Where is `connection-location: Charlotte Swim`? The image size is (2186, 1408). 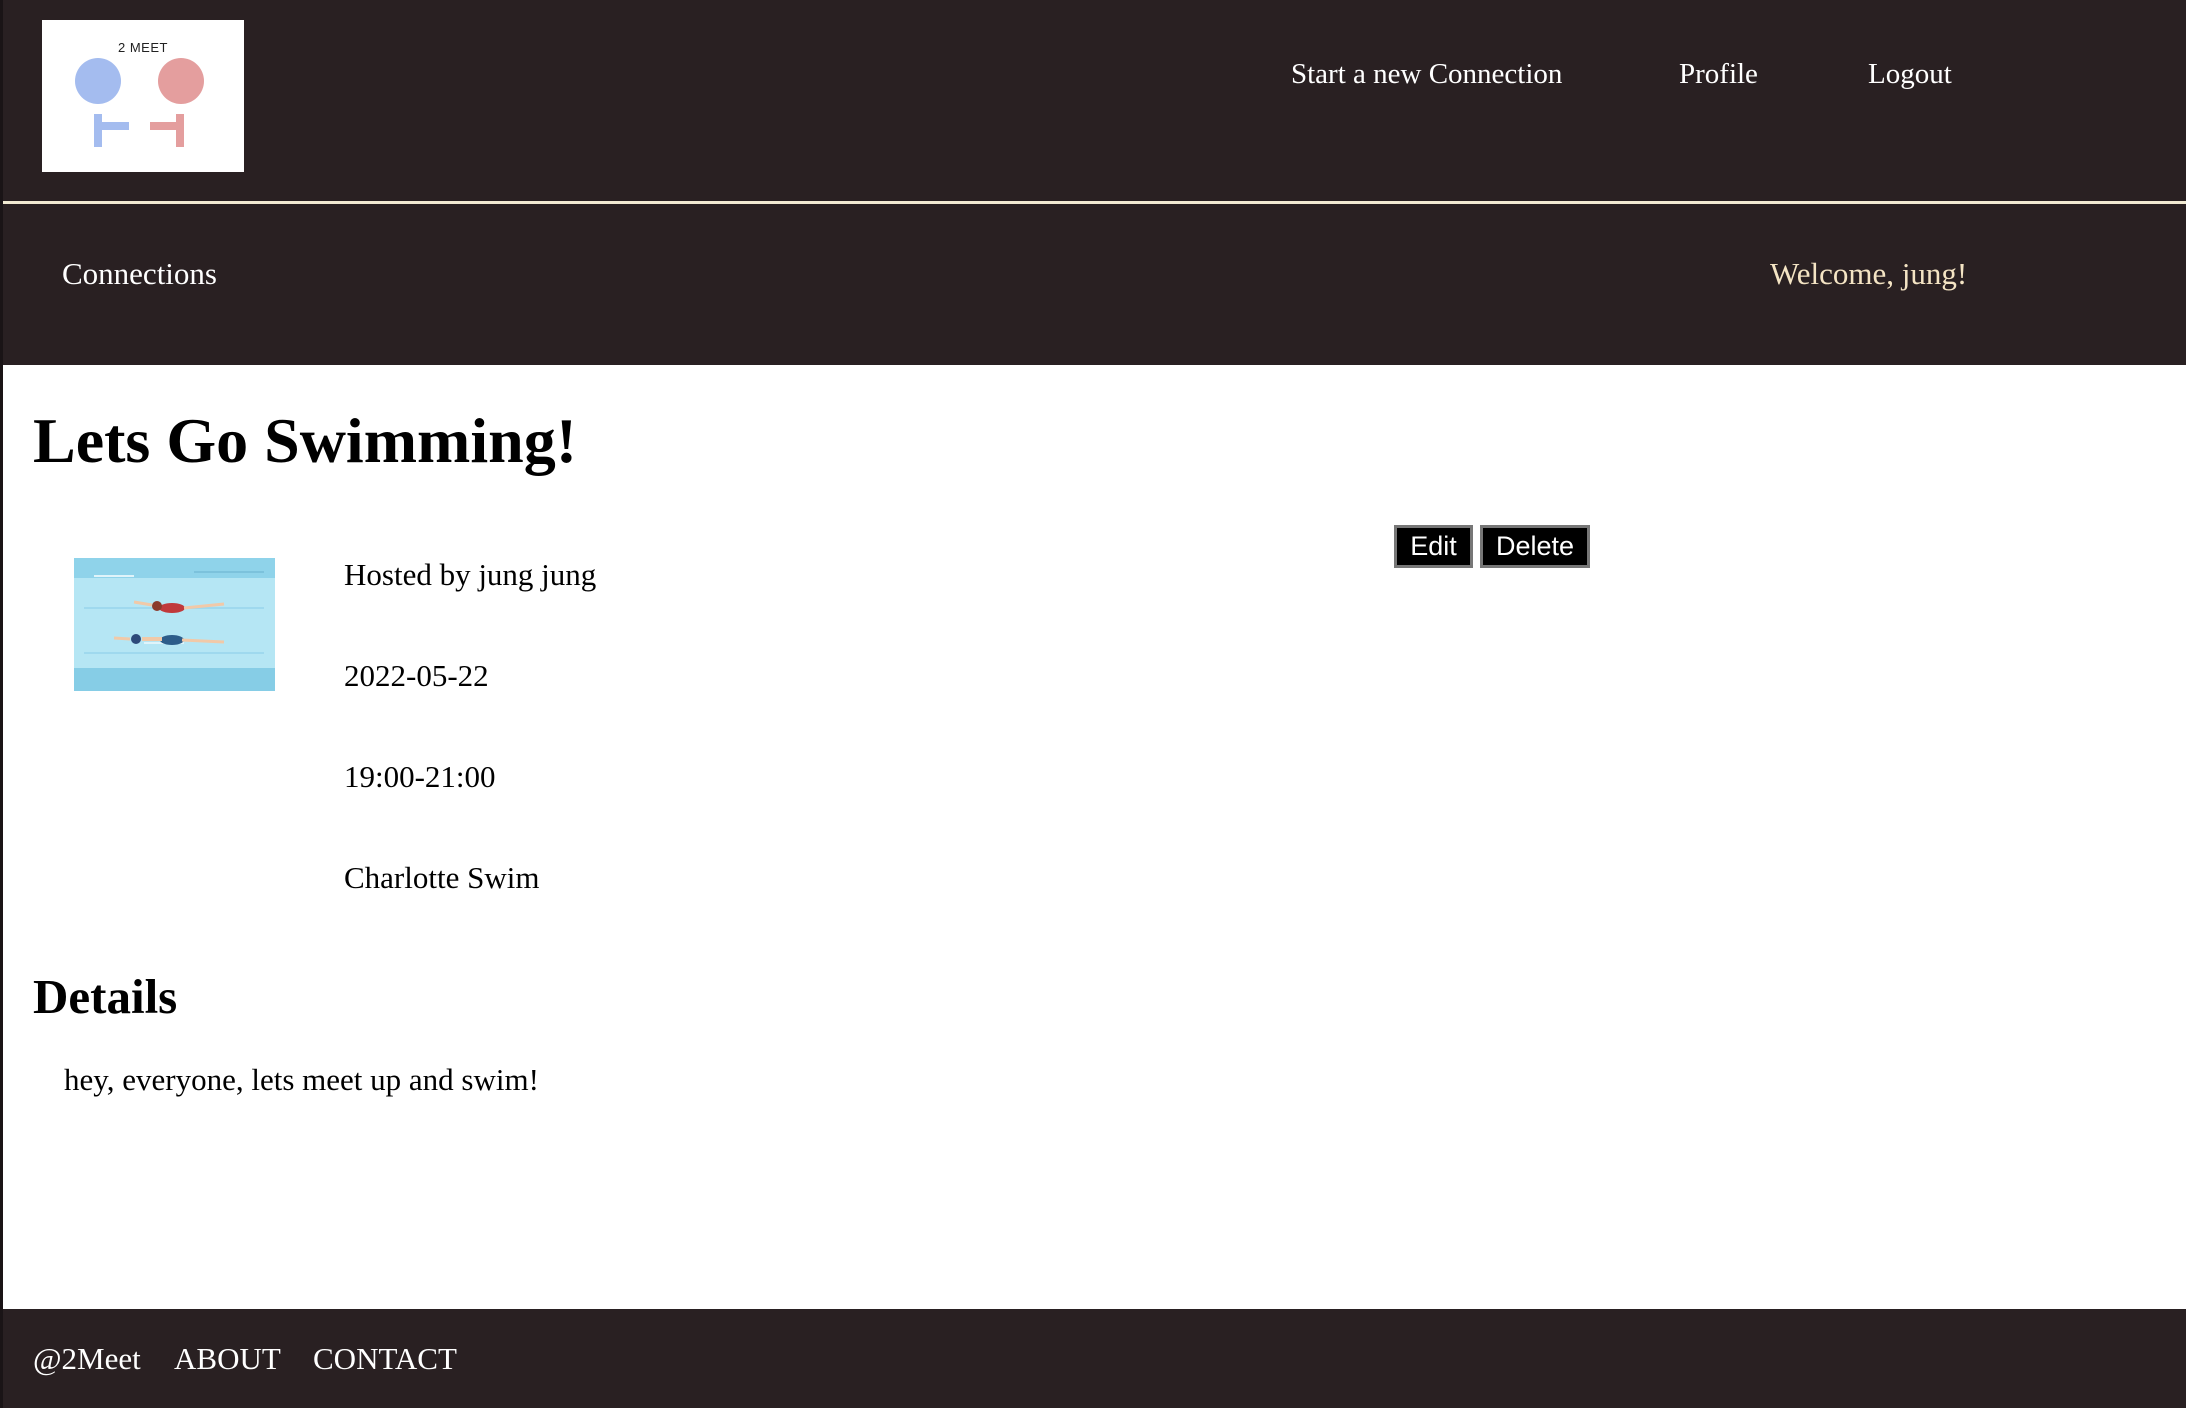
connection-location: Charlotte Swim is located at coordinates (442, 877).